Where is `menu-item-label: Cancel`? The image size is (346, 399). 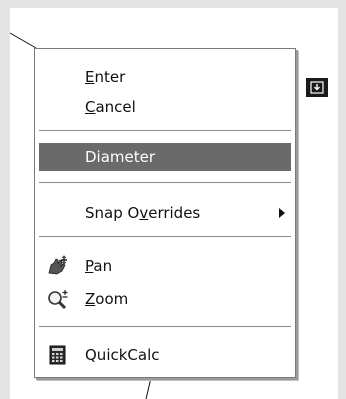 menu-item-label: Cancel is located at coordinates (110, 107).